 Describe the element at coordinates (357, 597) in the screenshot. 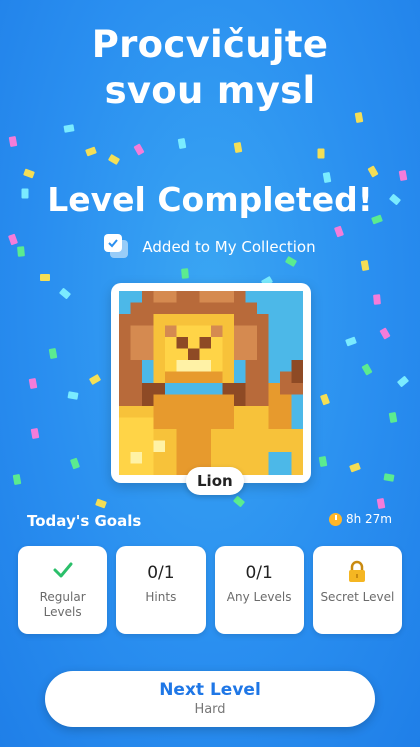

I see `goal-label: Secret Level` at that location.